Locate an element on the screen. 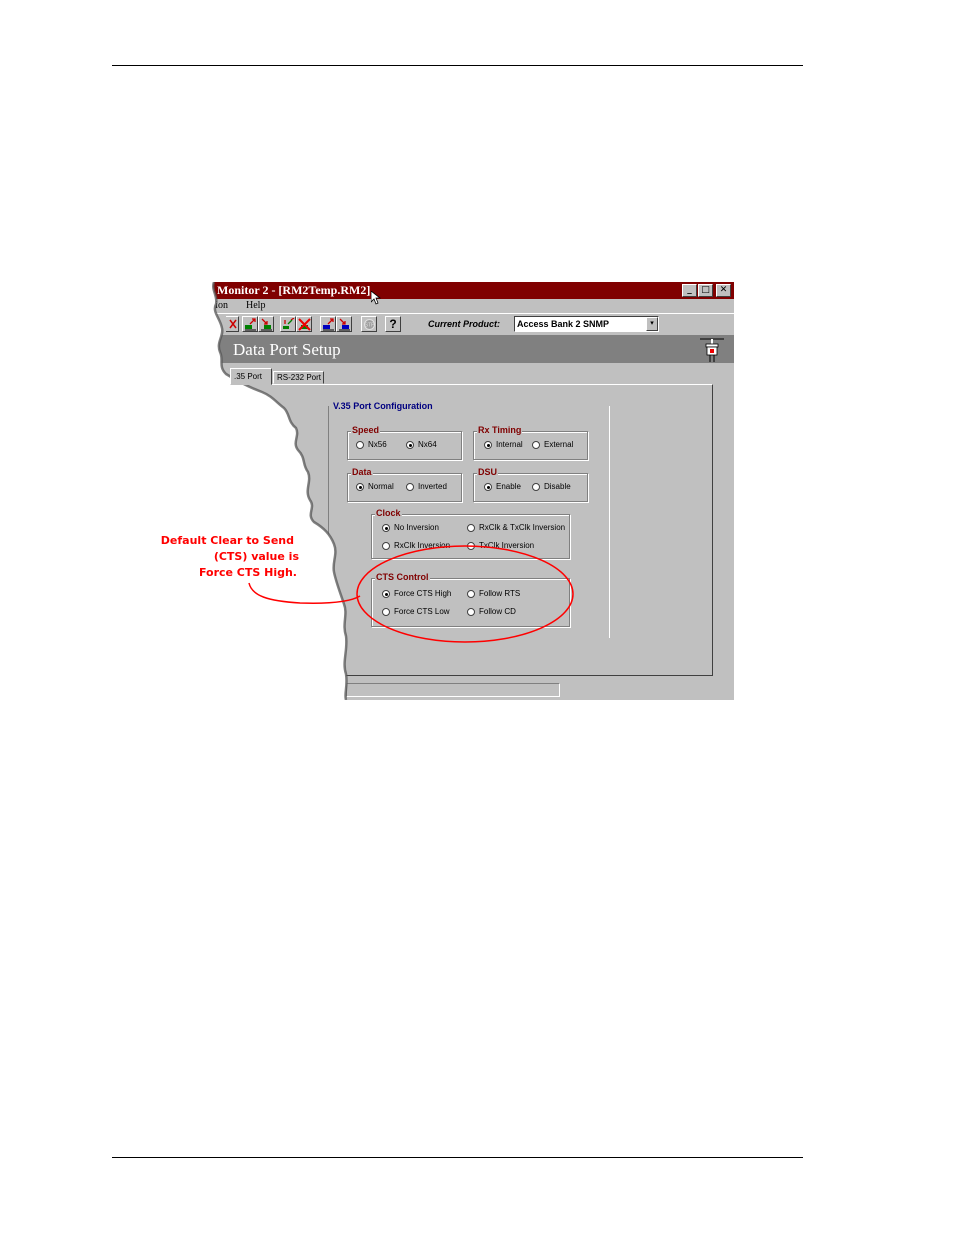 Image resolution: width=954 pixels, height=1235 pixels. footer-rule is located at coordinates (457, 1157).